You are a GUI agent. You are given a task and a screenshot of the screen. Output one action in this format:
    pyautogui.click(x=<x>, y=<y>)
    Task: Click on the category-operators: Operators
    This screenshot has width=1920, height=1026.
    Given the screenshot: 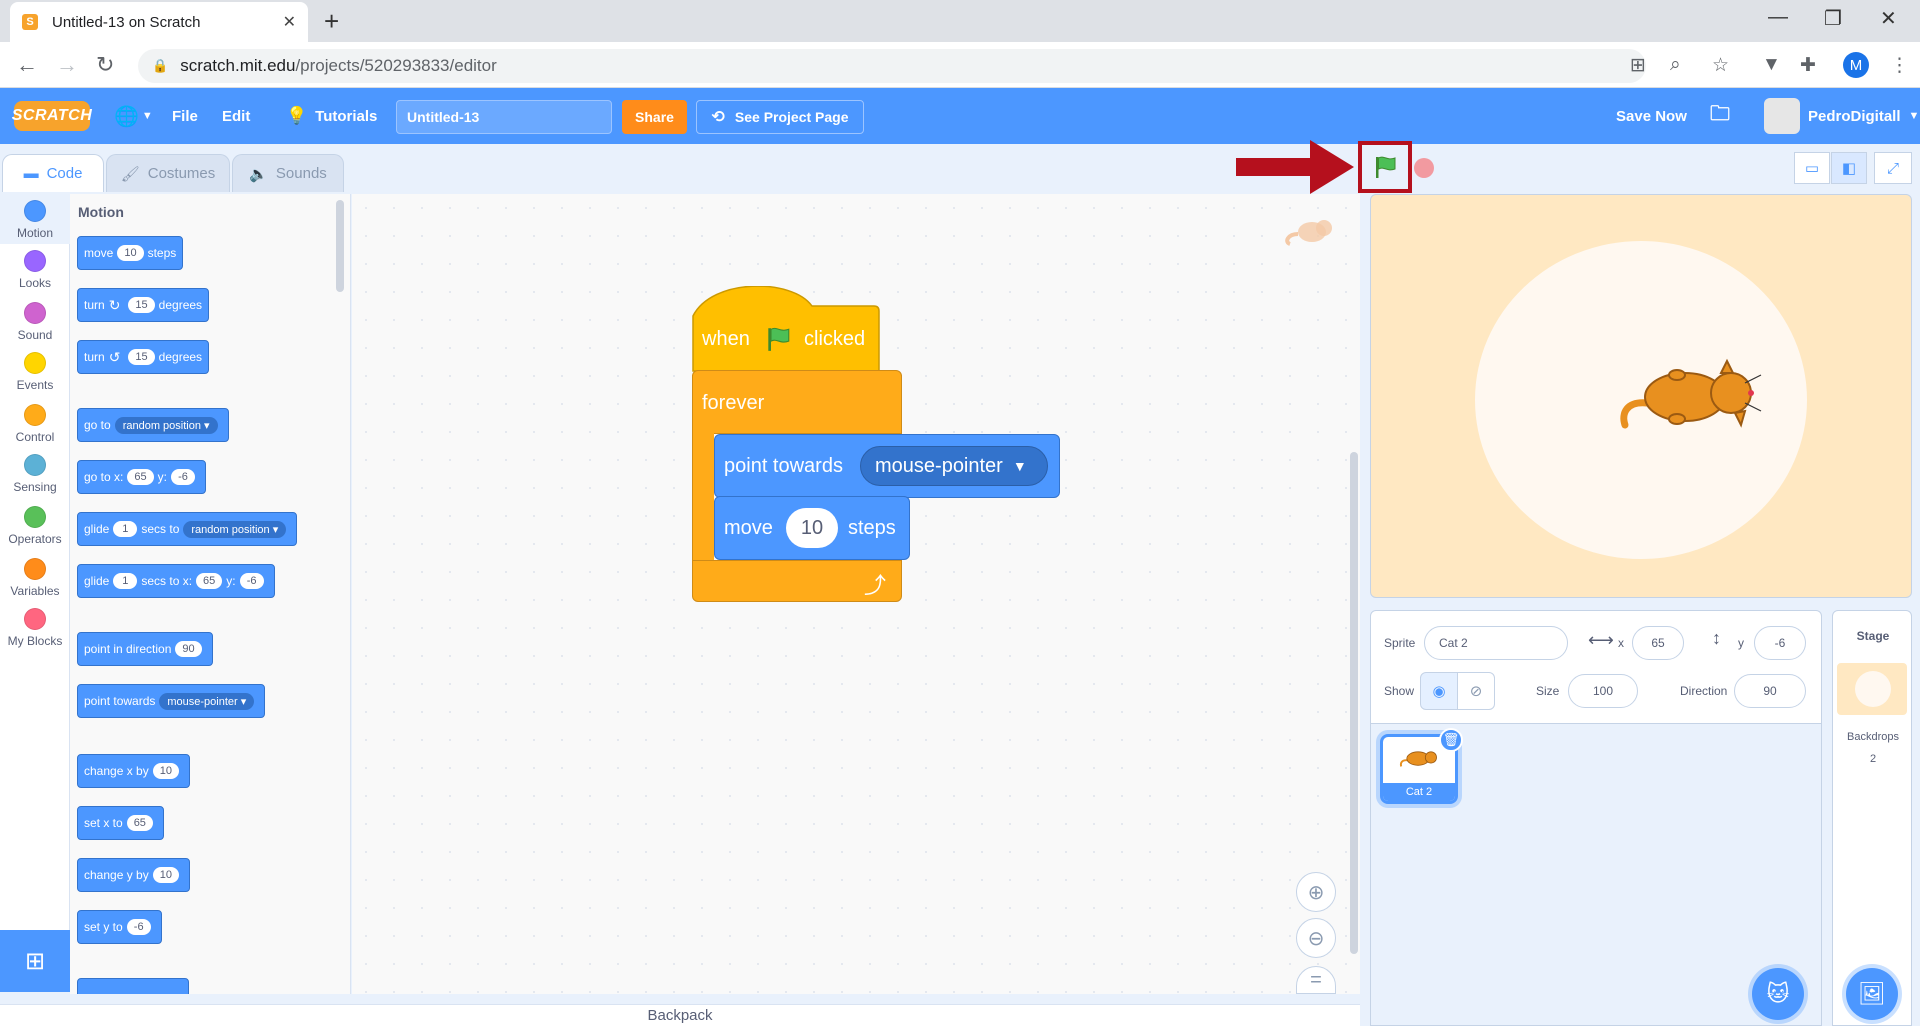 What is the action you would take?
    pyautogui.click(x=35, y=531)
    